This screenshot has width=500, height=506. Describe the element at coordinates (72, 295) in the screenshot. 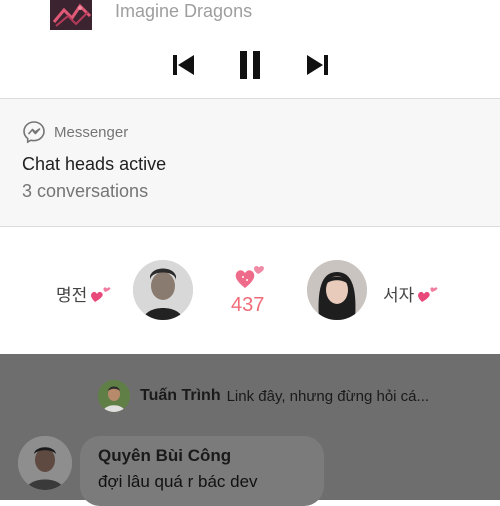

I see `left-name-label: 명전` at that location.